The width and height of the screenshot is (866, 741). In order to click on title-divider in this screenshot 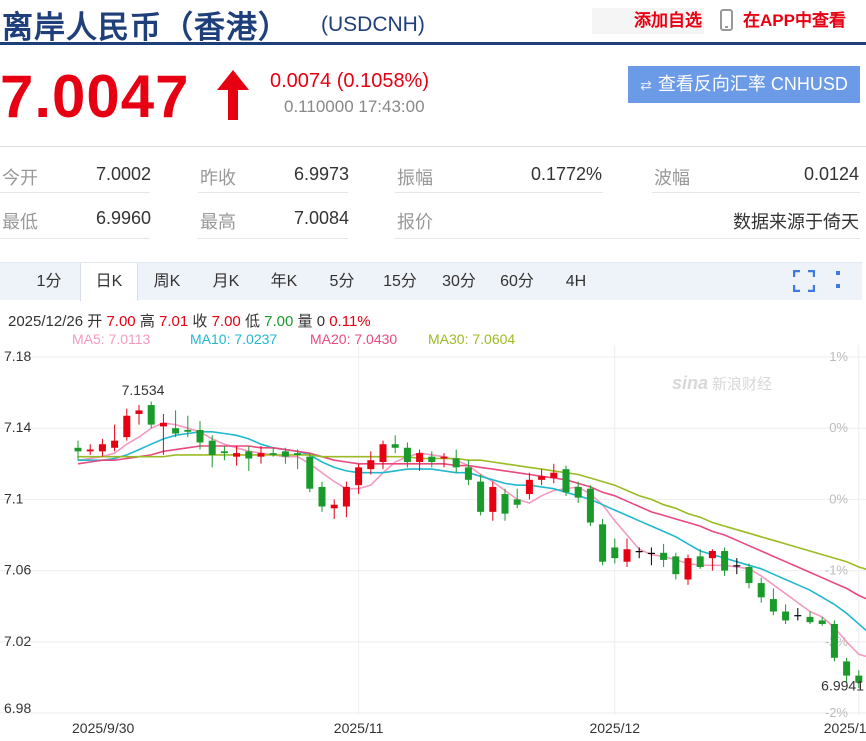, I will do `click(433, 43)`.